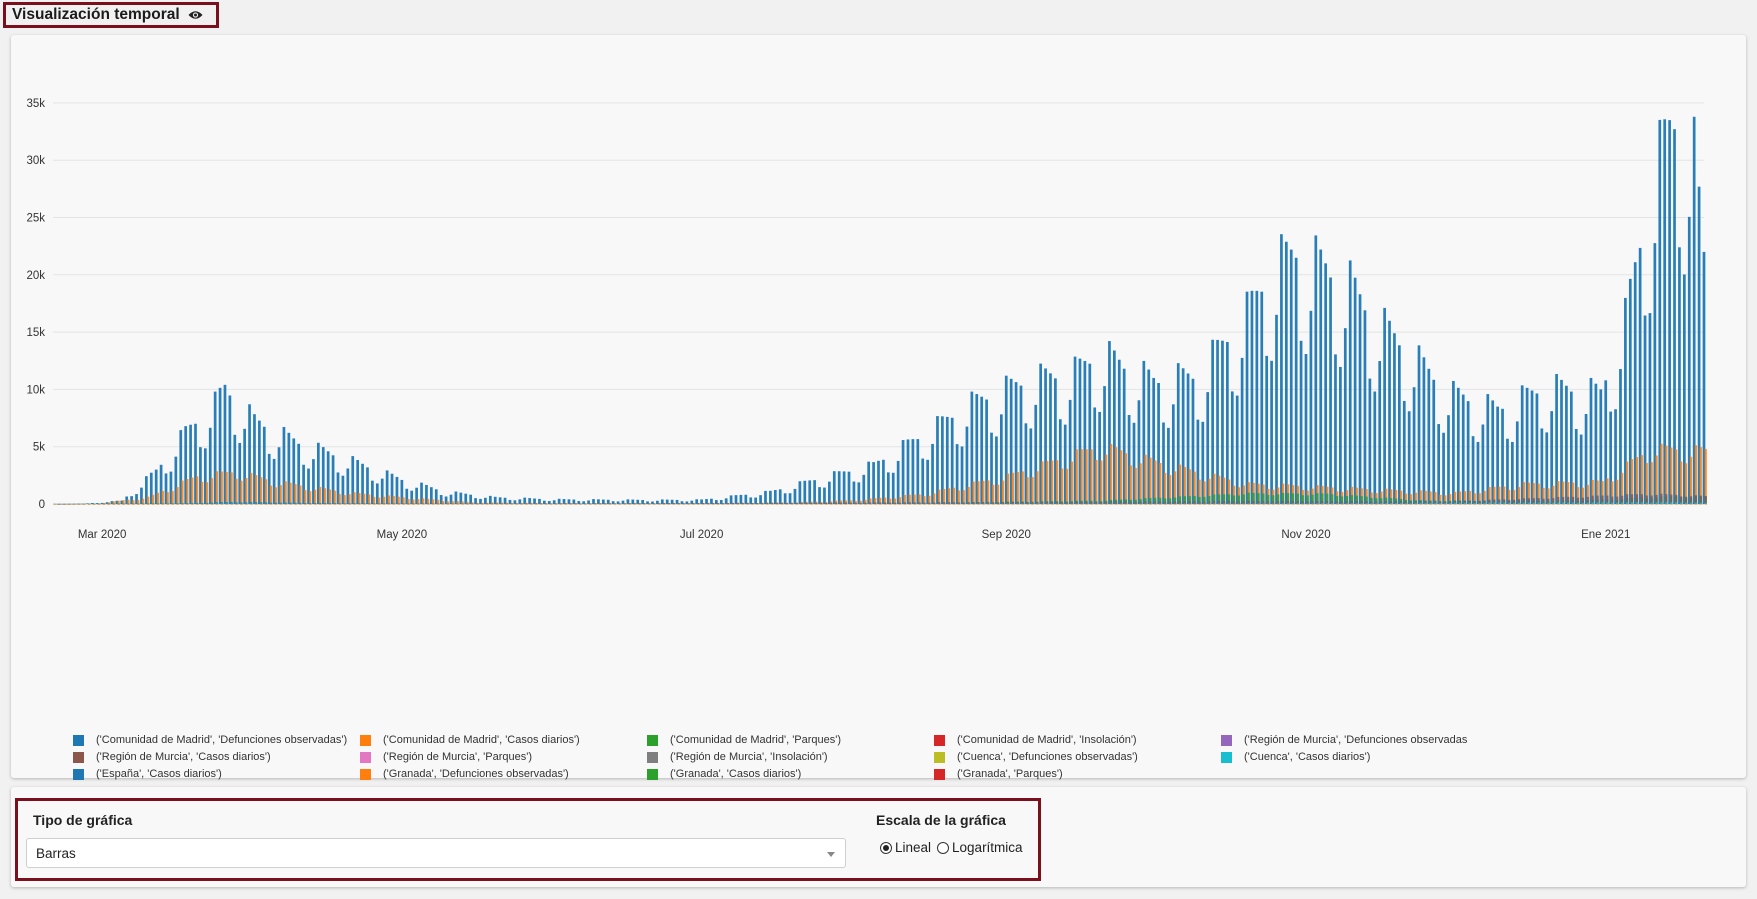  What do you see at coordinates (943, 847) in the screenshot?
I see `radio-logaritmica` at bounding box center [943, 847].